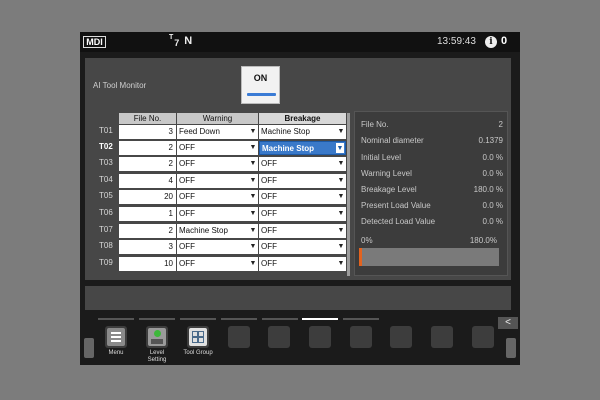  Describe the element at coordinates (147, 264) in the screenshot. I see `file-no-input: 10` at that location.